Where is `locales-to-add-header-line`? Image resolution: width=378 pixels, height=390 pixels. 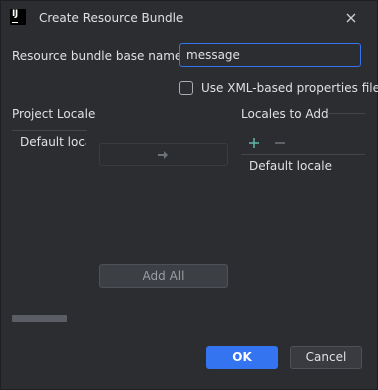
locales-to-add-header-line is located at coordinates (346, 113).